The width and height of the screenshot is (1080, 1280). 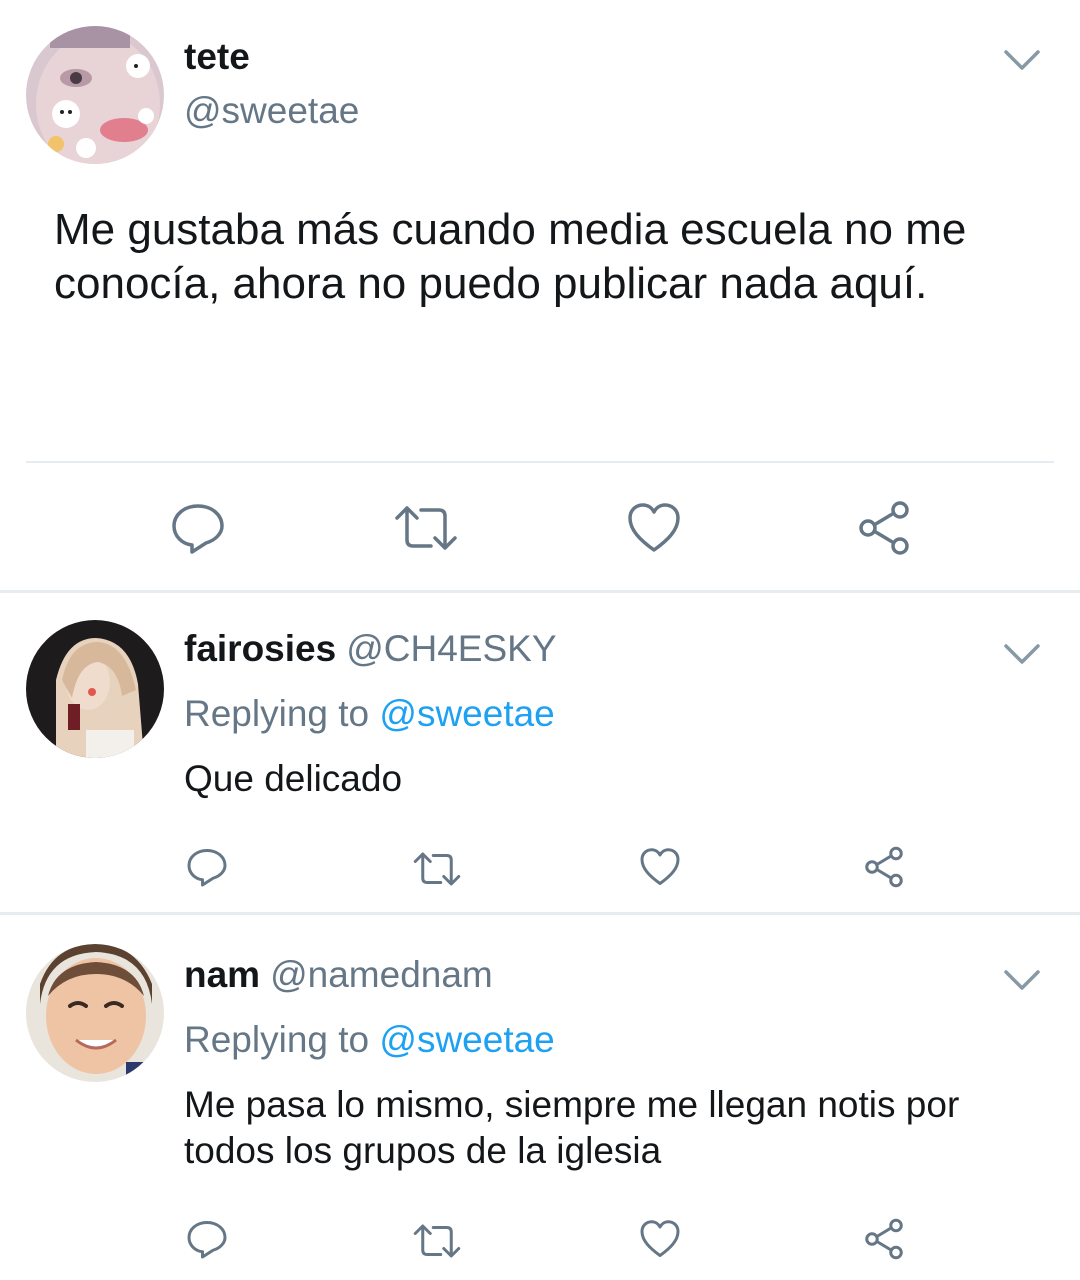 I want to click on avatar-face-stickers-icon, so click(x=95, y=95).